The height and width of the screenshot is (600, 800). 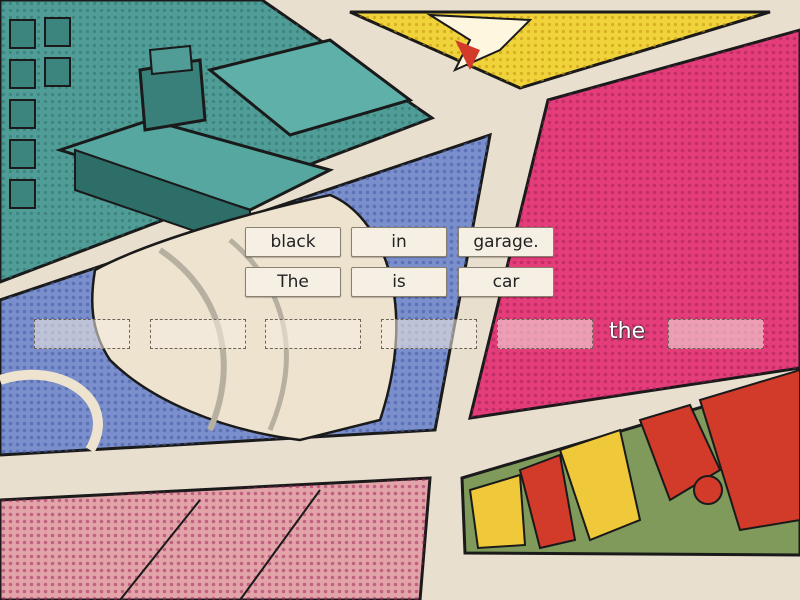 I want to click on panel-bottom-left, so click(x=216, y=538).